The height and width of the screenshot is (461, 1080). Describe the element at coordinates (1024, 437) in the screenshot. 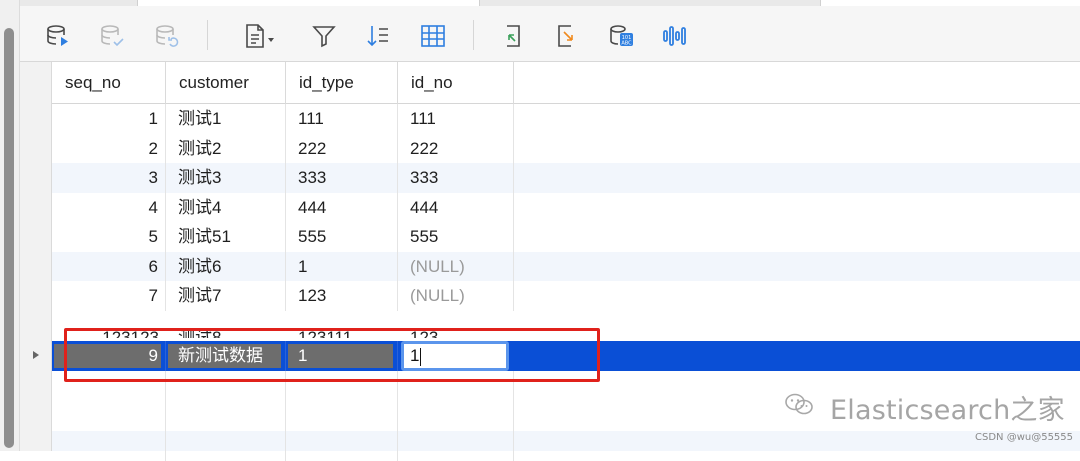

I see `watermark-credit: CSDN @wu@55555` at that location.